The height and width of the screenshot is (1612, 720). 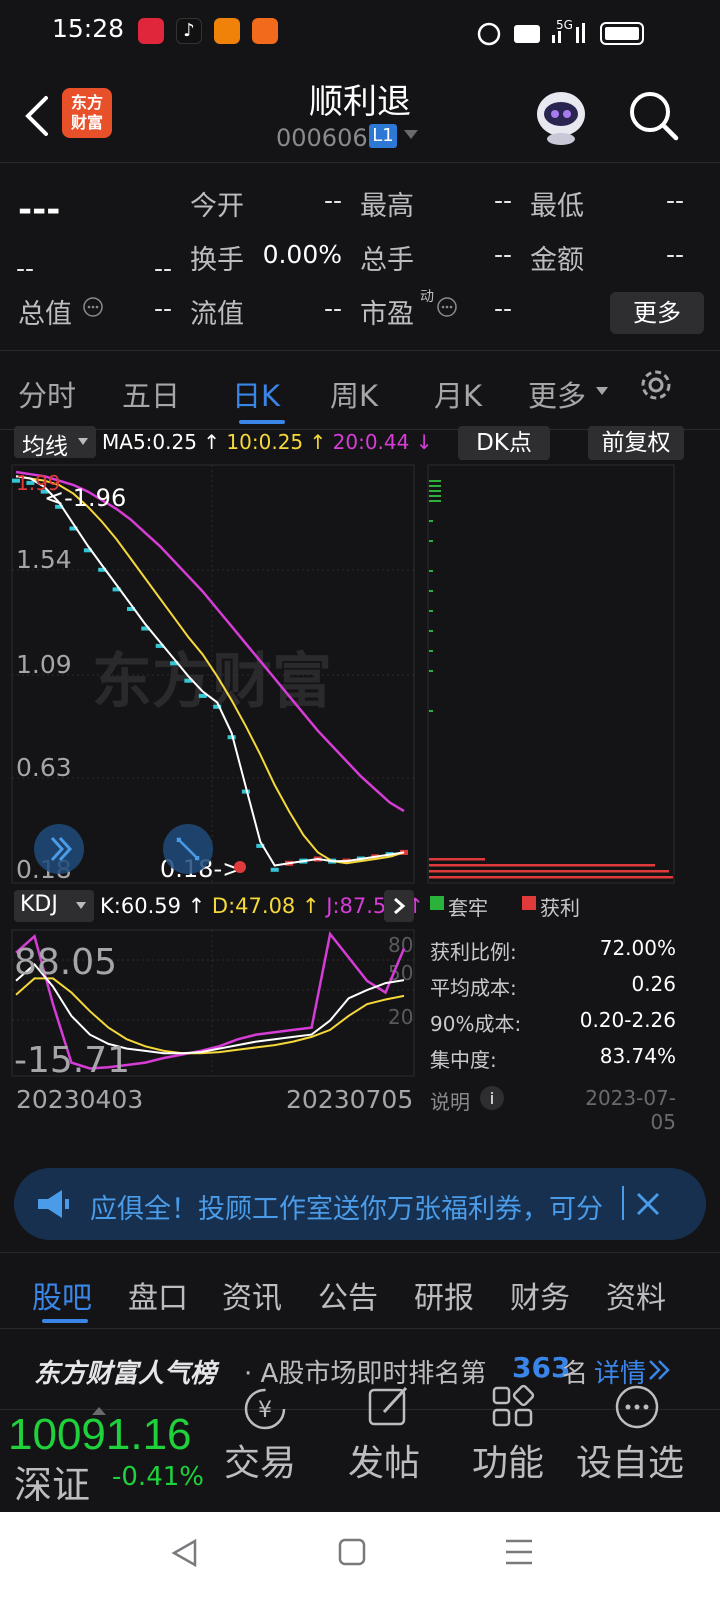 What do you see at coordinates (564, 25) in the screenshot?
I see `network-type: 5G` at bounding box center [564, 25].